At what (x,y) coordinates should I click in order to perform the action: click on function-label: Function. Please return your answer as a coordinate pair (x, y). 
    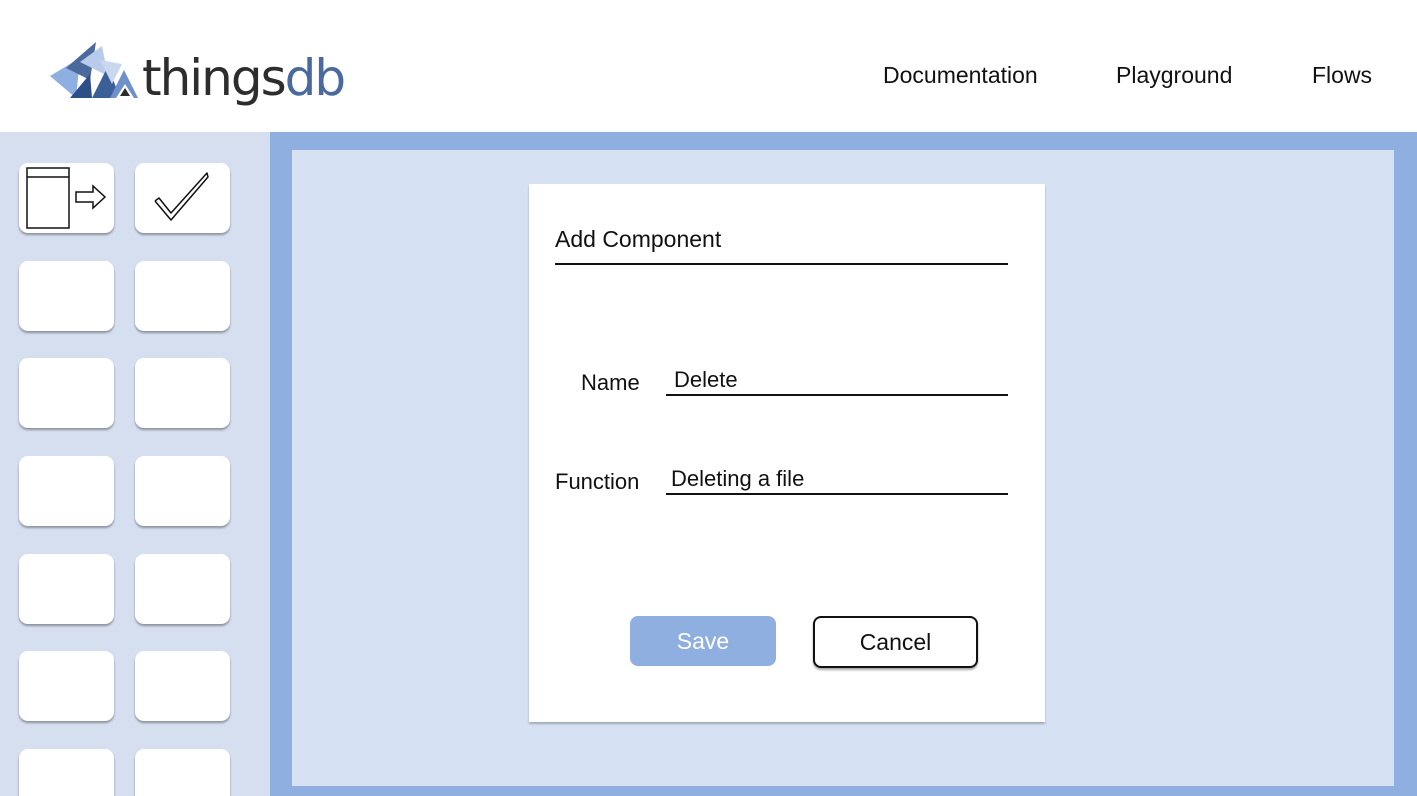
    Looking at the image, I should click on (597, 481).